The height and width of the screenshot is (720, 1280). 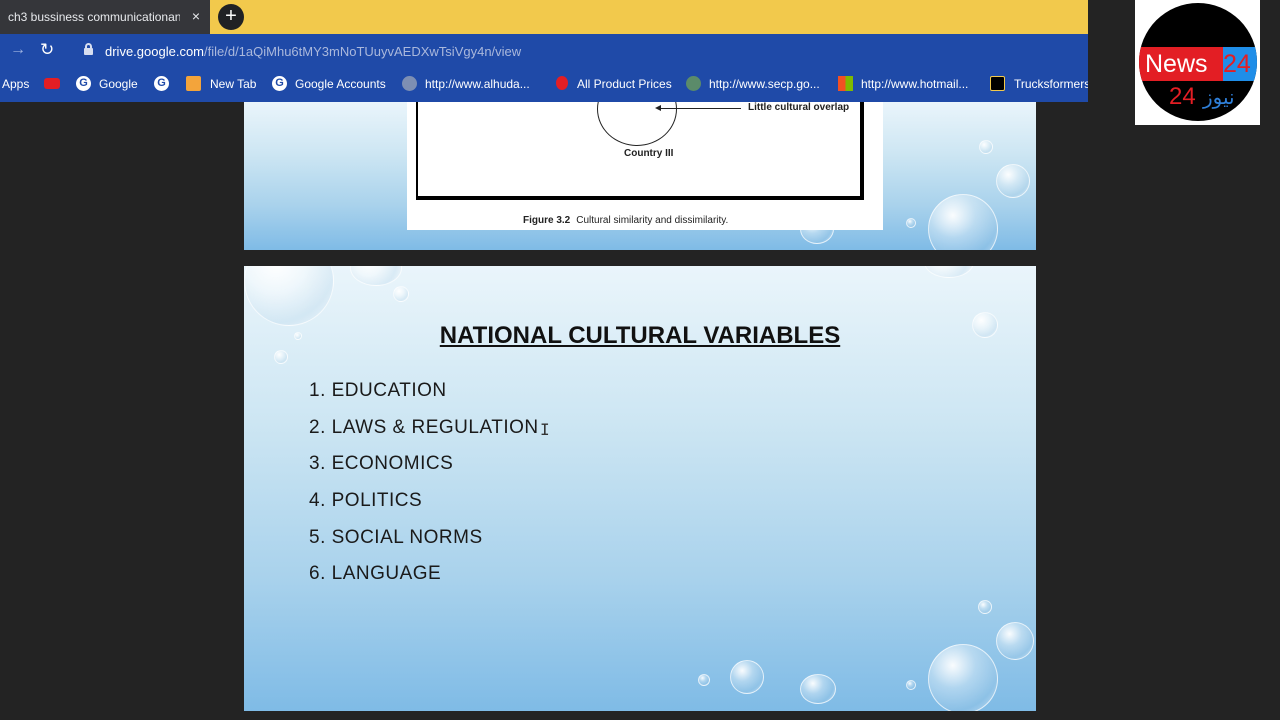 What do you see at coordinates (547, 220) in the screenshot?
I see `caption-number: Figure 3.2` at bounding box center [547, 220].